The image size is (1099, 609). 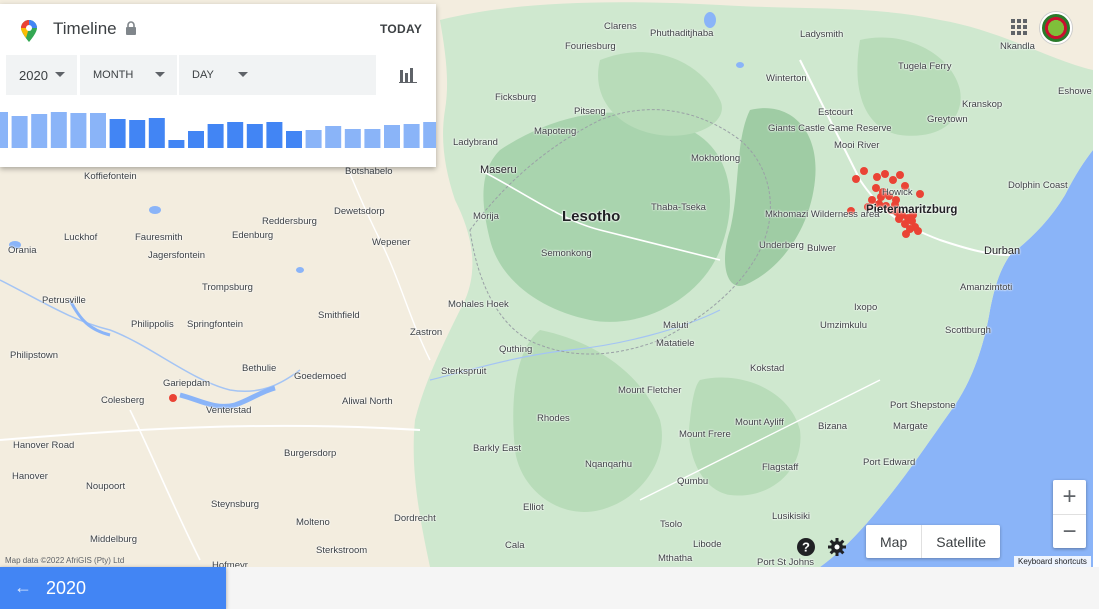 What do you see at coordinates (791, 516) in the screenshot?
I see `place-label: Lusikisiki` at bounding box center [791, 516].